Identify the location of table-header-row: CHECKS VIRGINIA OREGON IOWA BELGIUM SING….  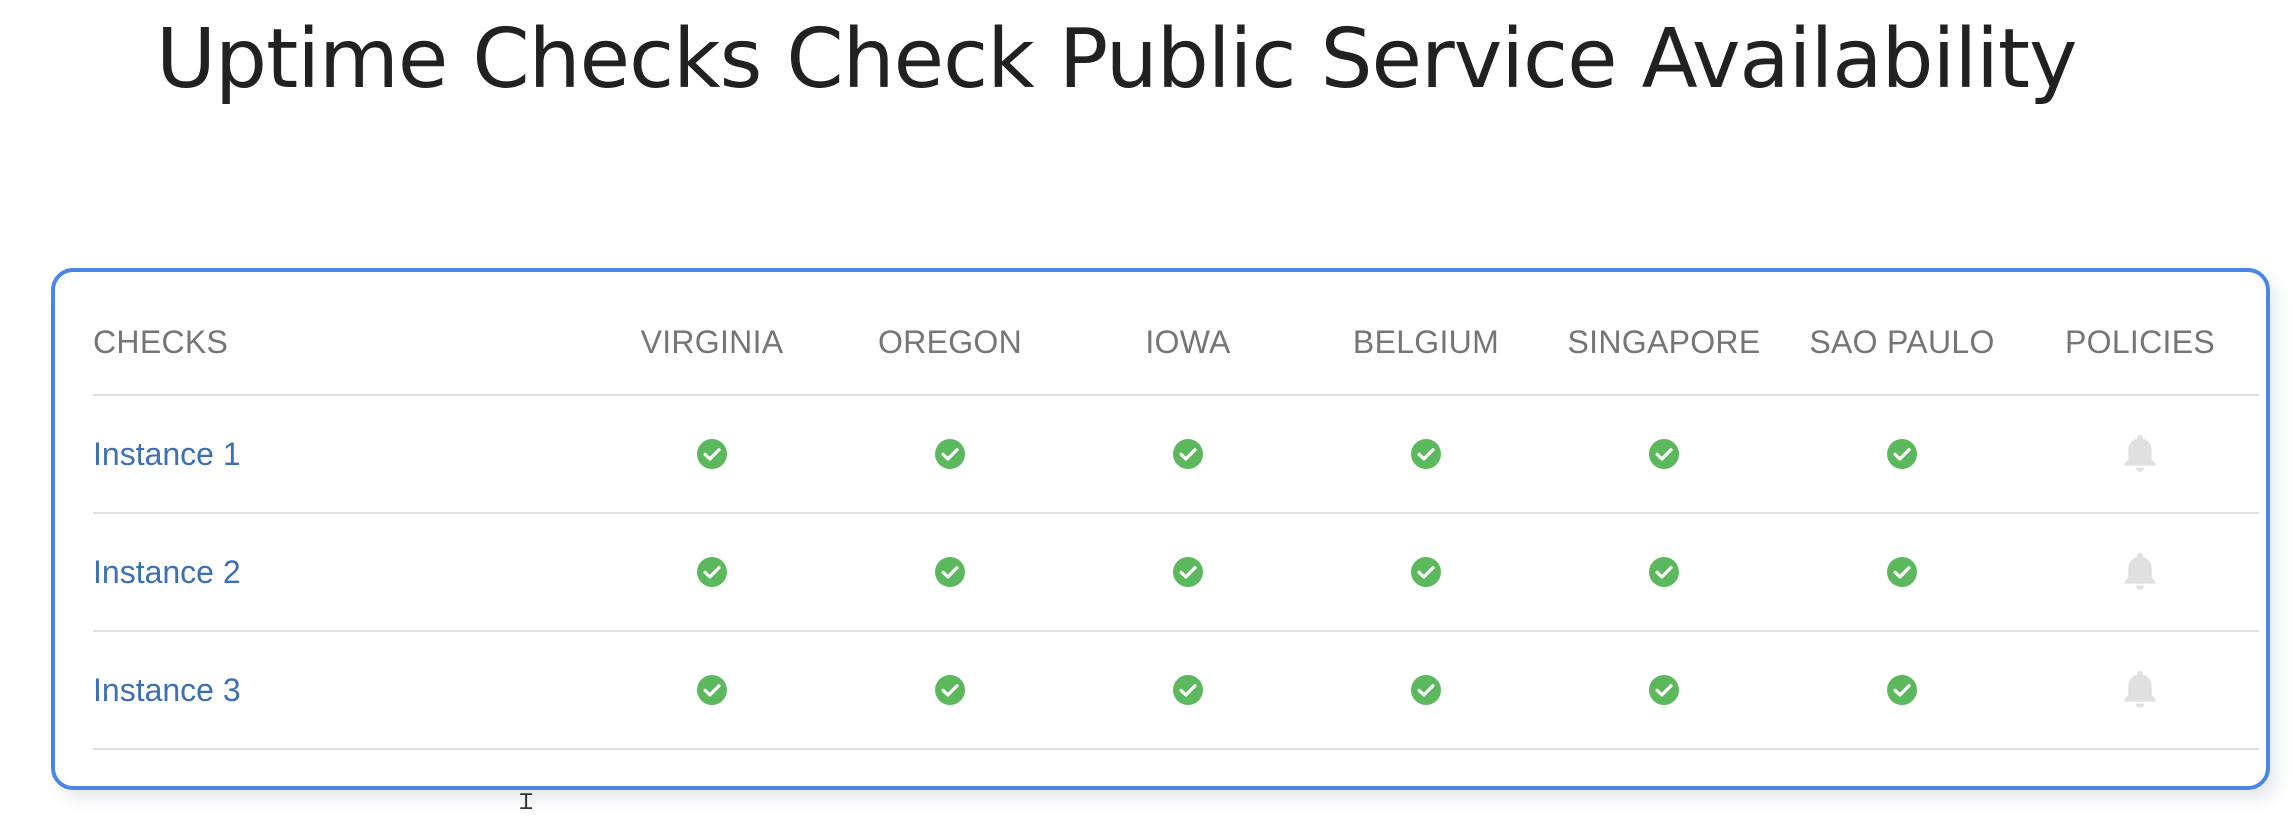
(1176, 333).